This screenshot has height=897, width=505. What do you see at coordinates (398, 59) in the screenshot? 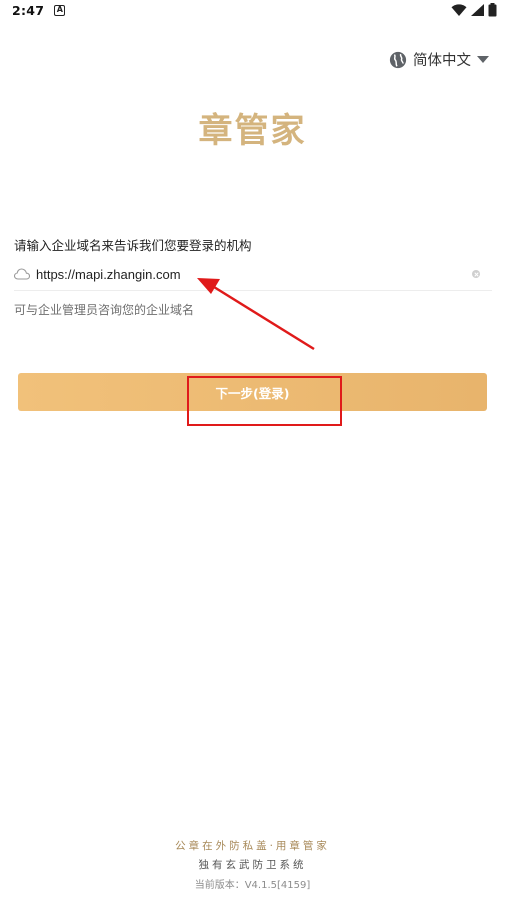
I see `globe-icon` at bounding box center [398, 59].